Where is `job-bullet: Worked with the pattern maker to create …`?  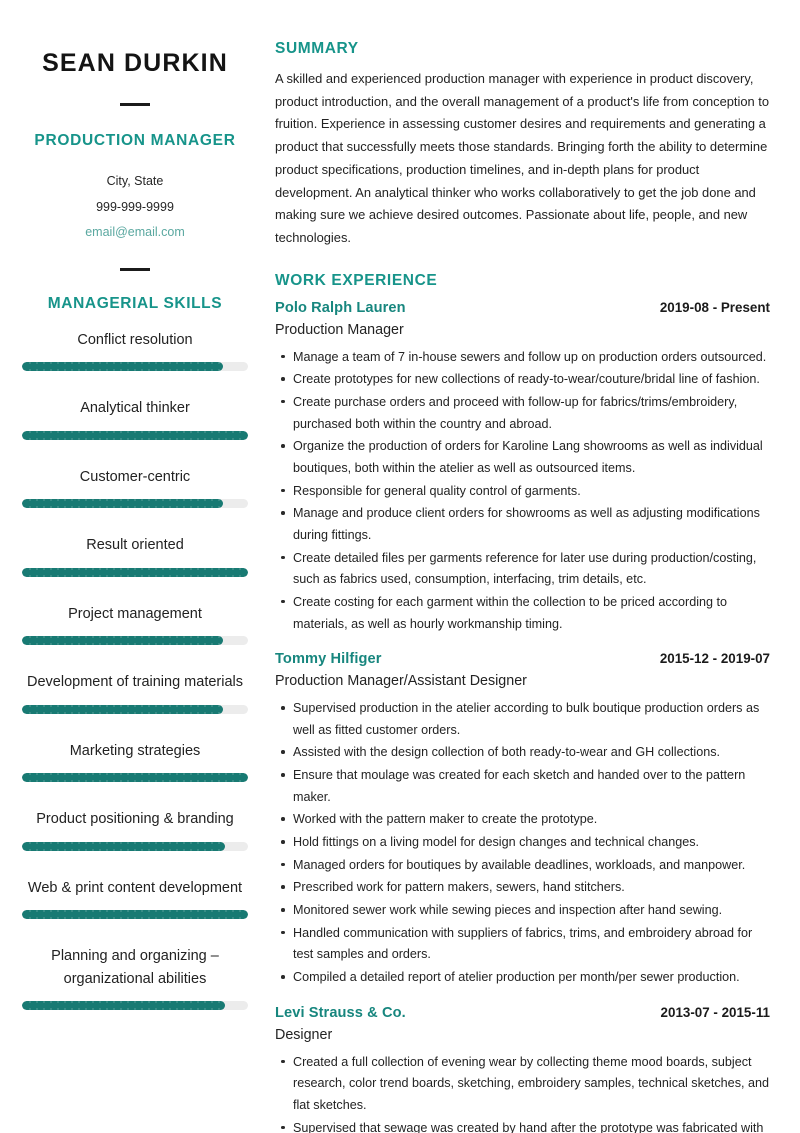 job-bullet: Worked with the pattern maker to create … is located at coordinates (522, 820).